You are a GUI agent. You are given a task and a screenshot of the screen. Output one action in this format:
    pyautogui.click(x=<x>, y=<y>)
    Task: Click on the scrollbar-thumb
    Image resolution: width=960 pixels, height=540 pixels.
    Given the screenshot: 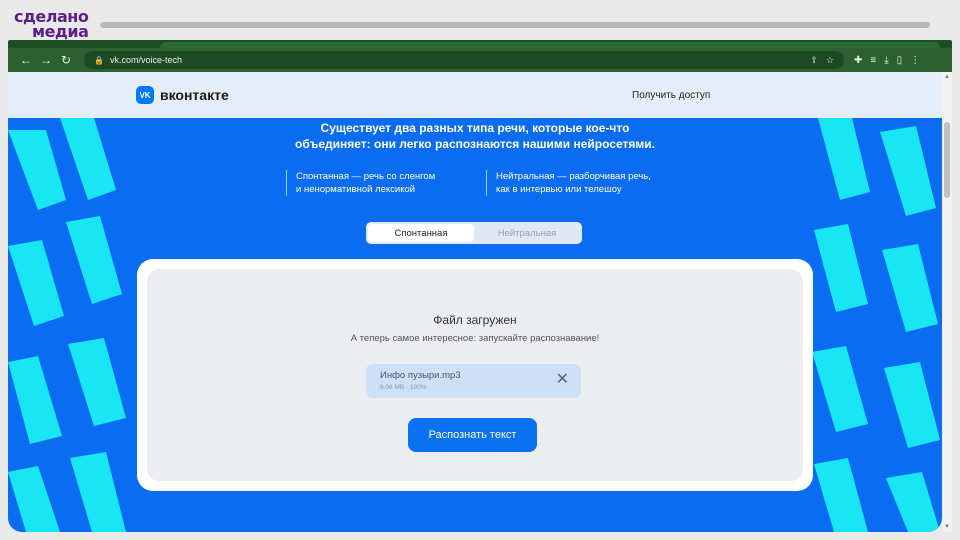 What is the action you would take?
    pyautogui.click(x=947, y=160)
    